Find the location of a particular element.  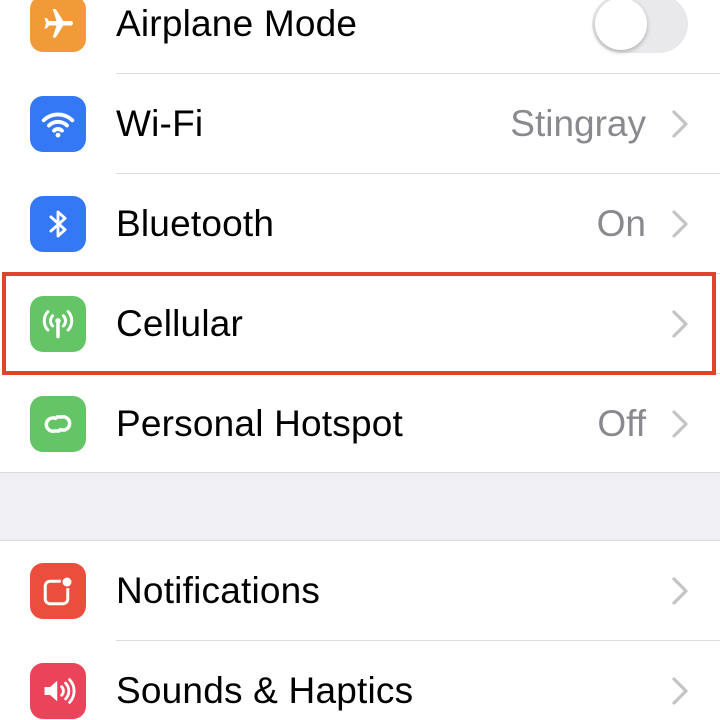

sounds-haptics-row: Sounds & Haptics is located at coordinates (360, 680).